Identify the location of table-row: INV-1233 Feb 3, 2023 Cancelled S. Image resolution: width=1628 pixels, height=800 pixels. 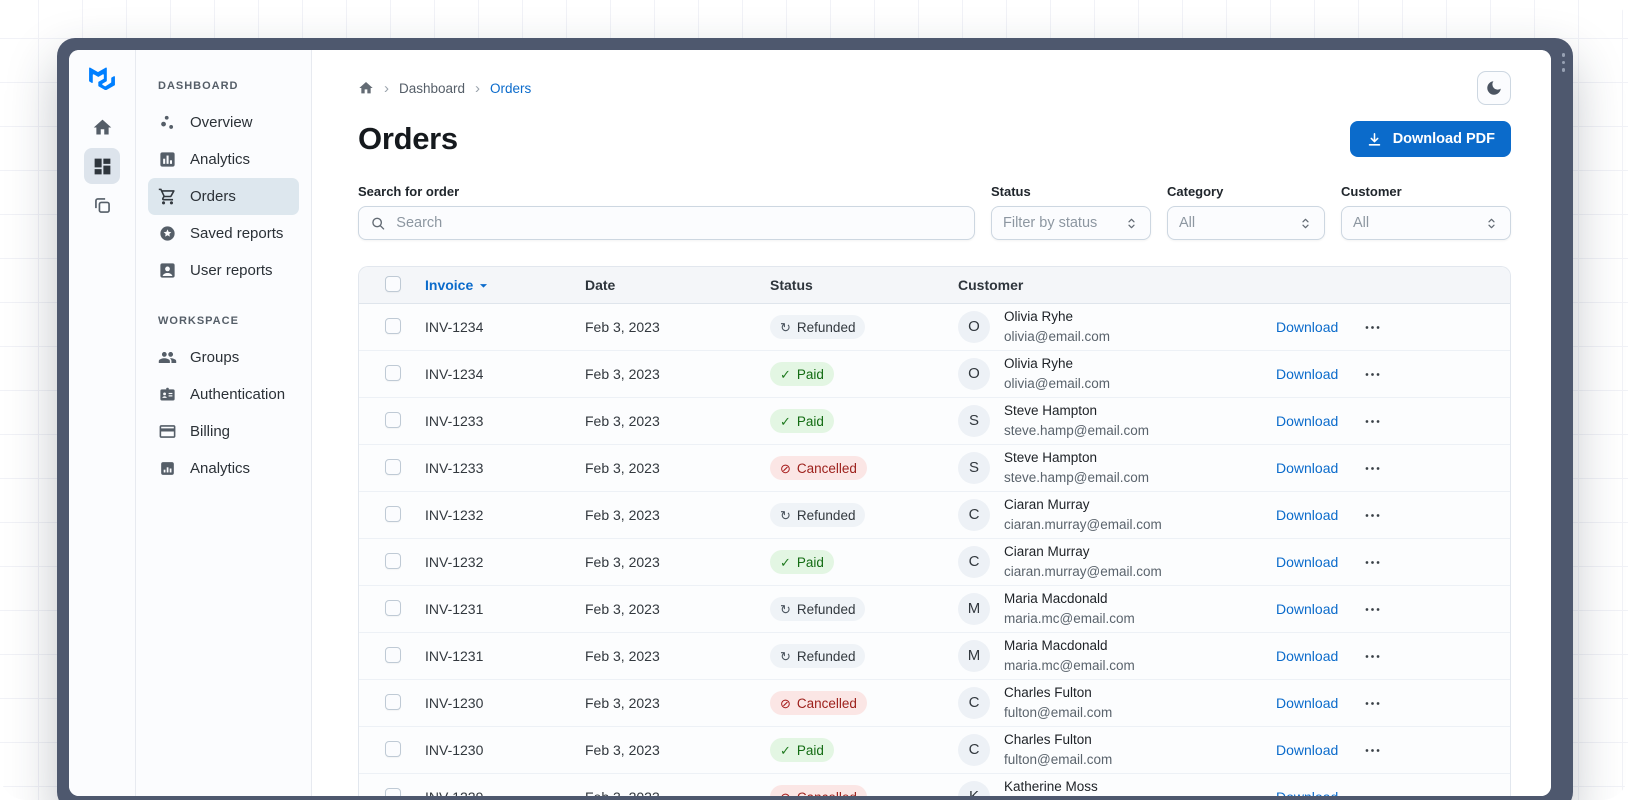
(934, 468).